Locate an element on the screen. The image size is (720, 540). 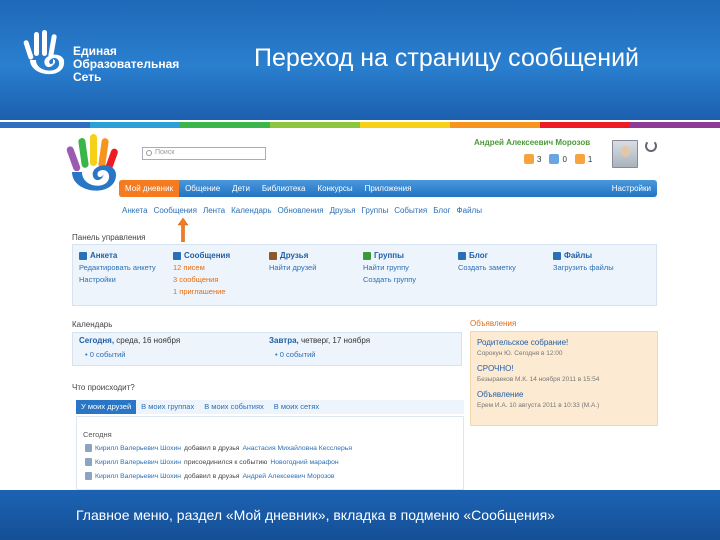
calendar-day-header: Завтра, четверг, 17 ноября is located at coordinates (319, 340).